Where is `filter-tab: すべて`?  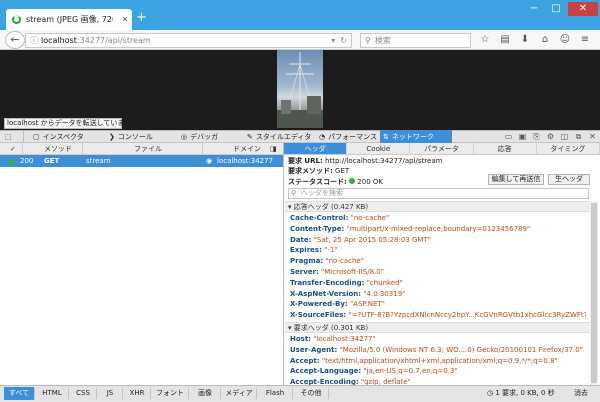
filter-tab: すべて is located at coordinates (19, 393).